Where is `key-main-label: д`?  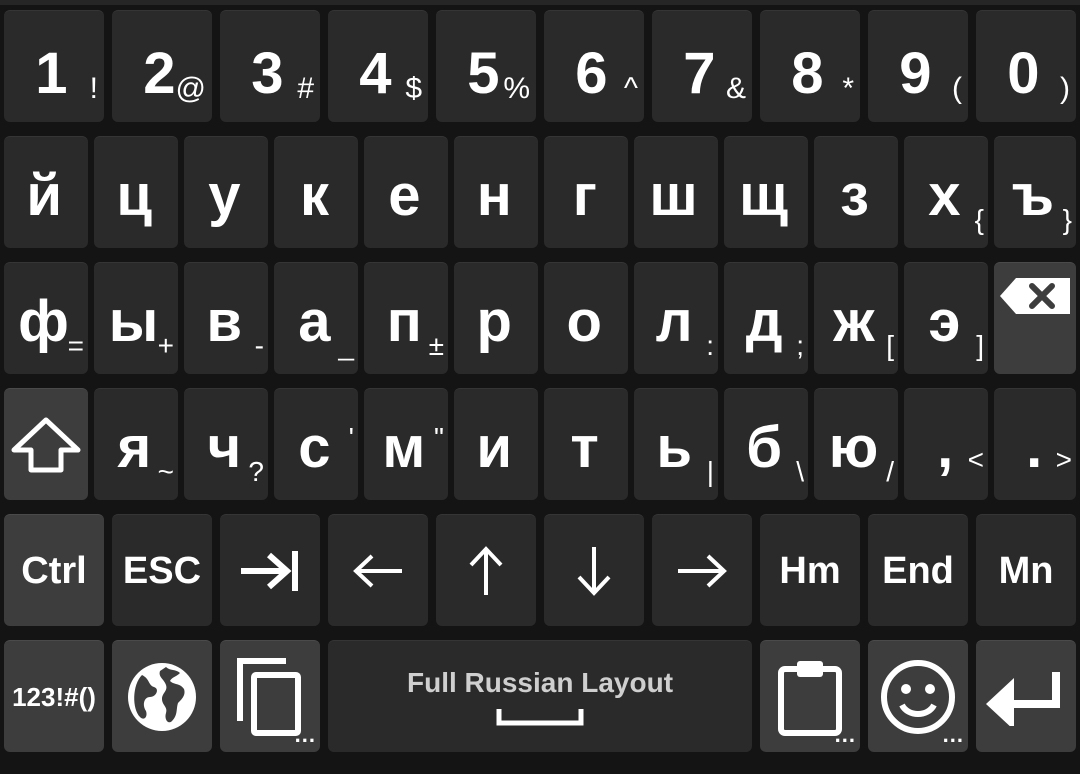
key-main-label: д is located at coordinates (764, 321).